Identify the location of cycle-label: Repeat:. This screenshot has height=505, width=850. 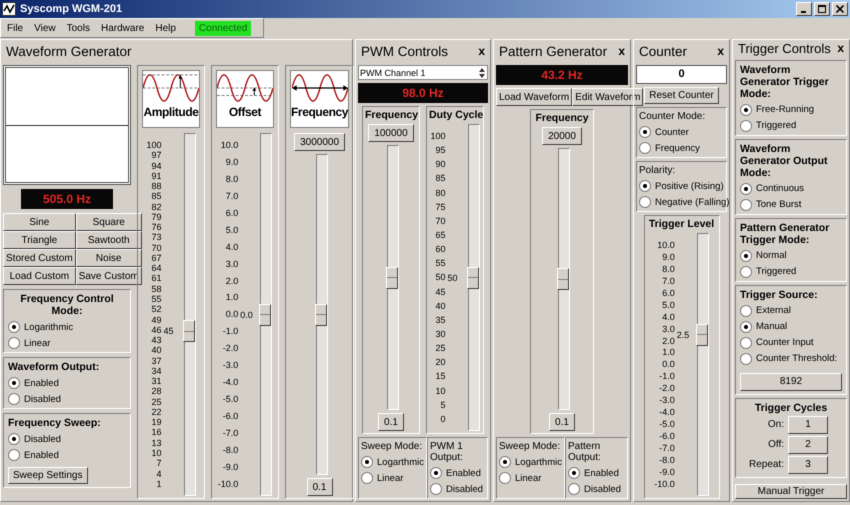
(766, 464).